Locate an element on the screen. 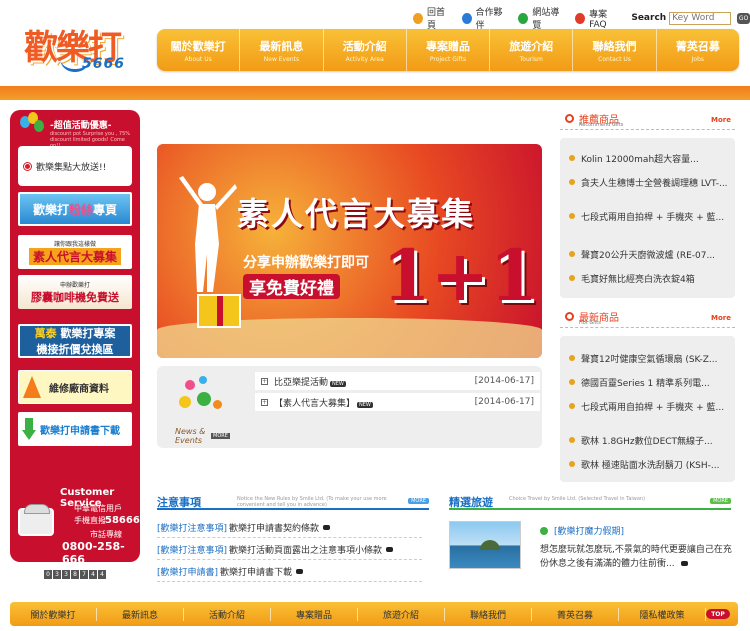  application-download-banner: 歡樂打申請書下載 is located at coordinates (75, 429).